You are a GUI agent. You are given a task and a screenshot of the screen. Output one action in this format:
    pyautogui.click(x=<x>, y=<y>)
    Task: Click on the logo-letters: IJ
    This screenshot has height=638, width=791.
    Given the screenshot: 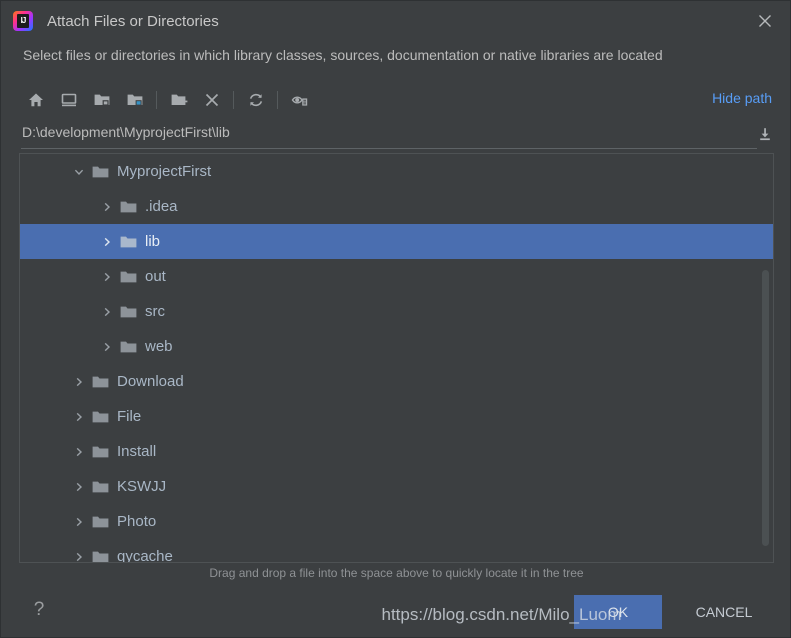 What is the action you would take?
    pyautogui.click(x=23, y=21)
    